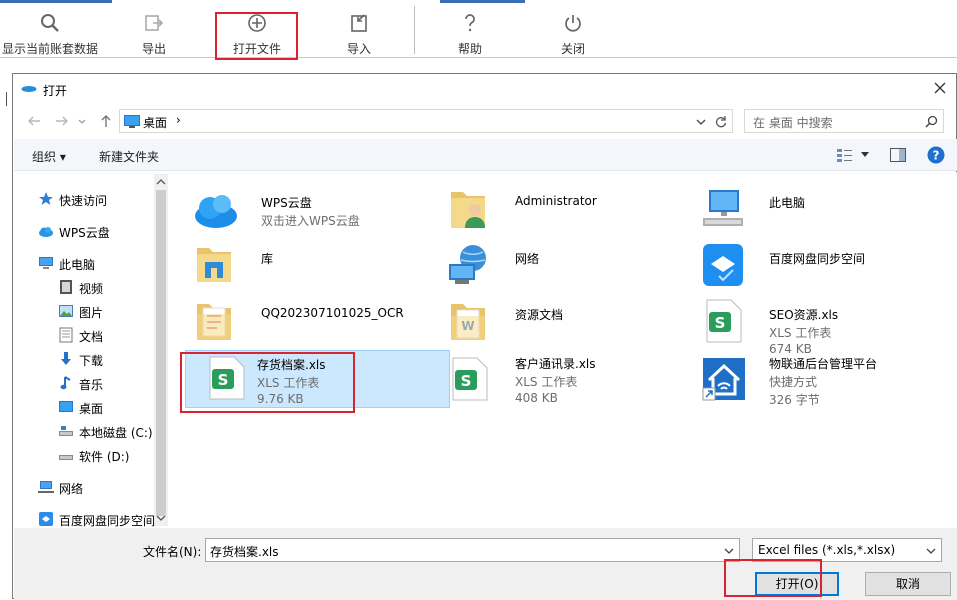  I want to click on star-icon, so click(46, 198).